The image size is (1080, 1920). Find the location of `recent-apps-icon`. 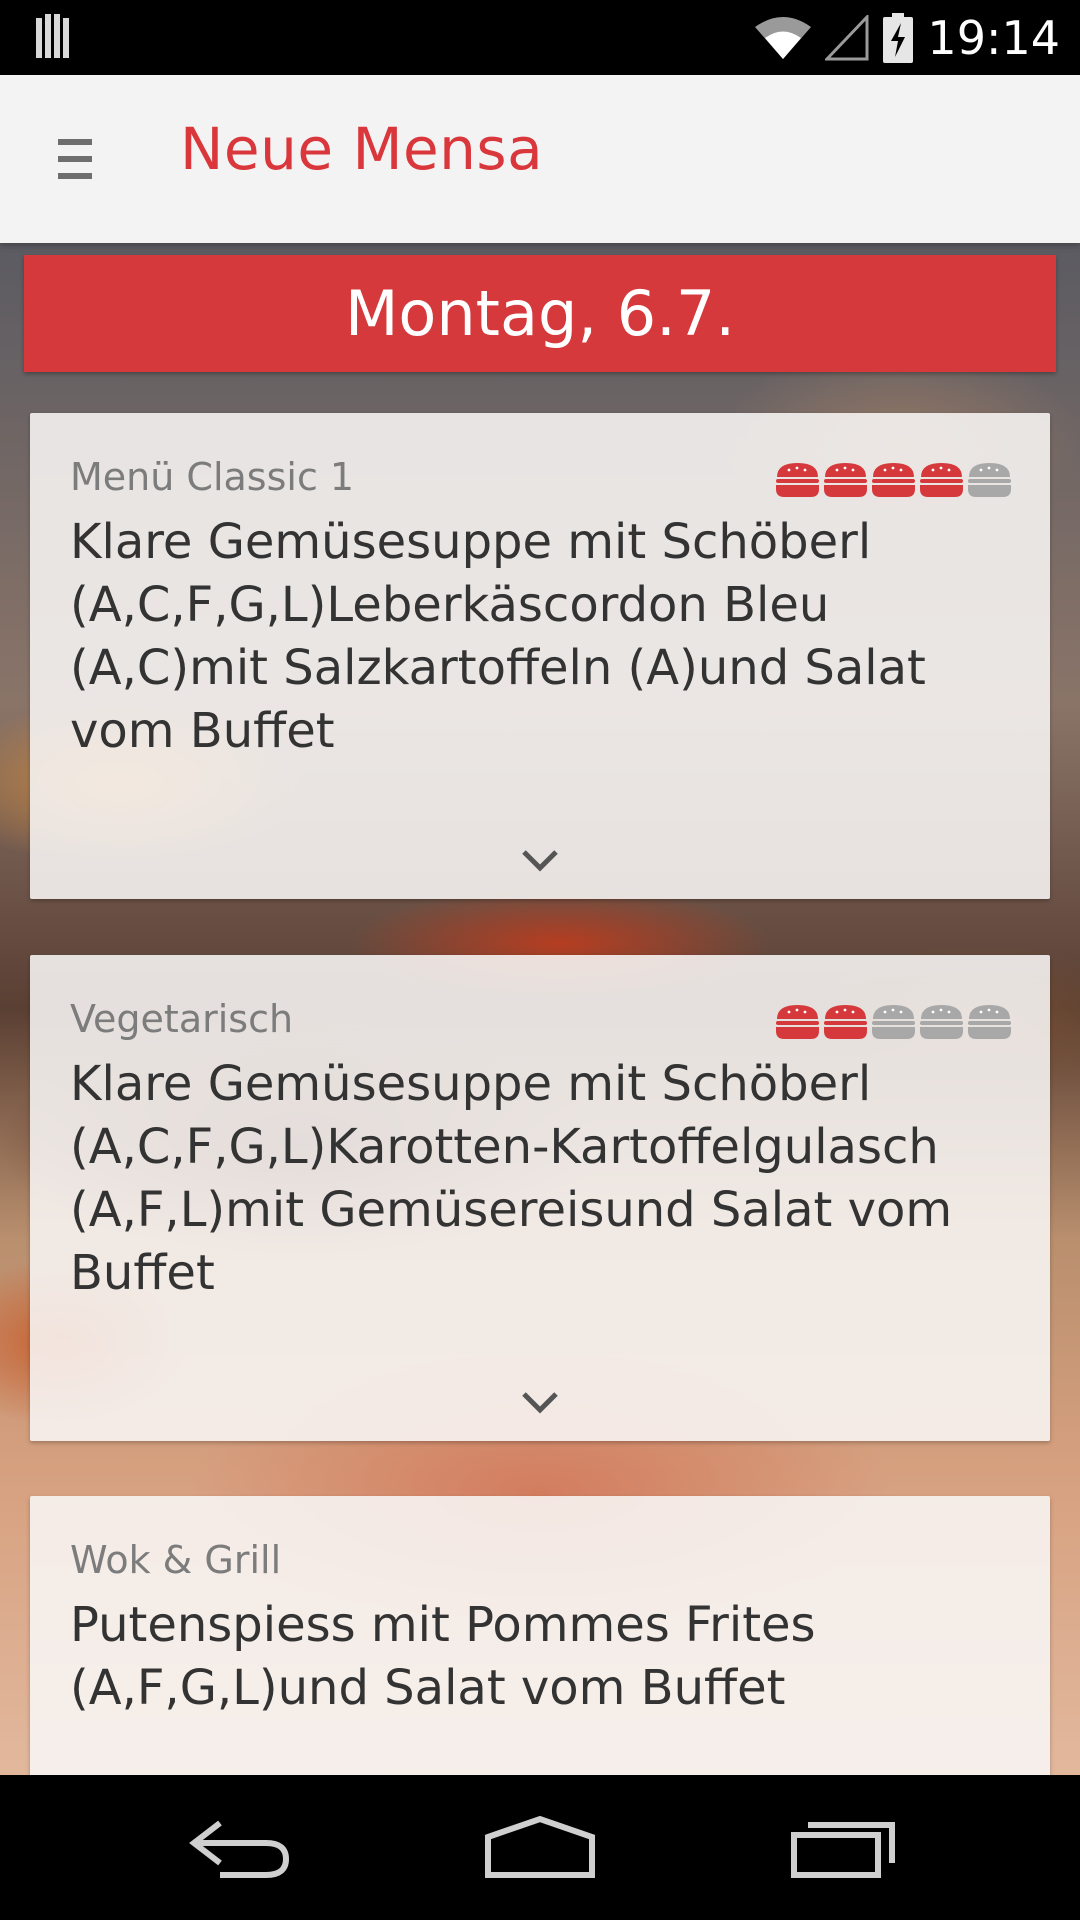

recent-apps-icon is located at coordinates (843, 1848).